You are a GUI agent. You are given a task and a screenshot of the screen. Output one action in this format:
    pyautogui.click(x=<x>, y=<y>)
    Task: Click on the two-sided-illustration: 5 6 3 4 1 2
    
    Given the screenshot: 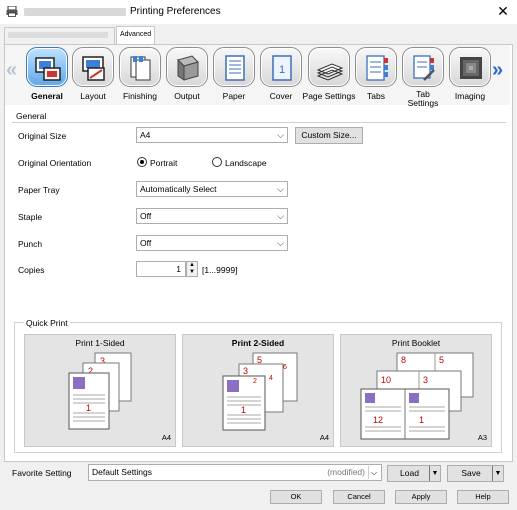 What is the action you would take?
    pyautogui.click(x=260, y=391)
    